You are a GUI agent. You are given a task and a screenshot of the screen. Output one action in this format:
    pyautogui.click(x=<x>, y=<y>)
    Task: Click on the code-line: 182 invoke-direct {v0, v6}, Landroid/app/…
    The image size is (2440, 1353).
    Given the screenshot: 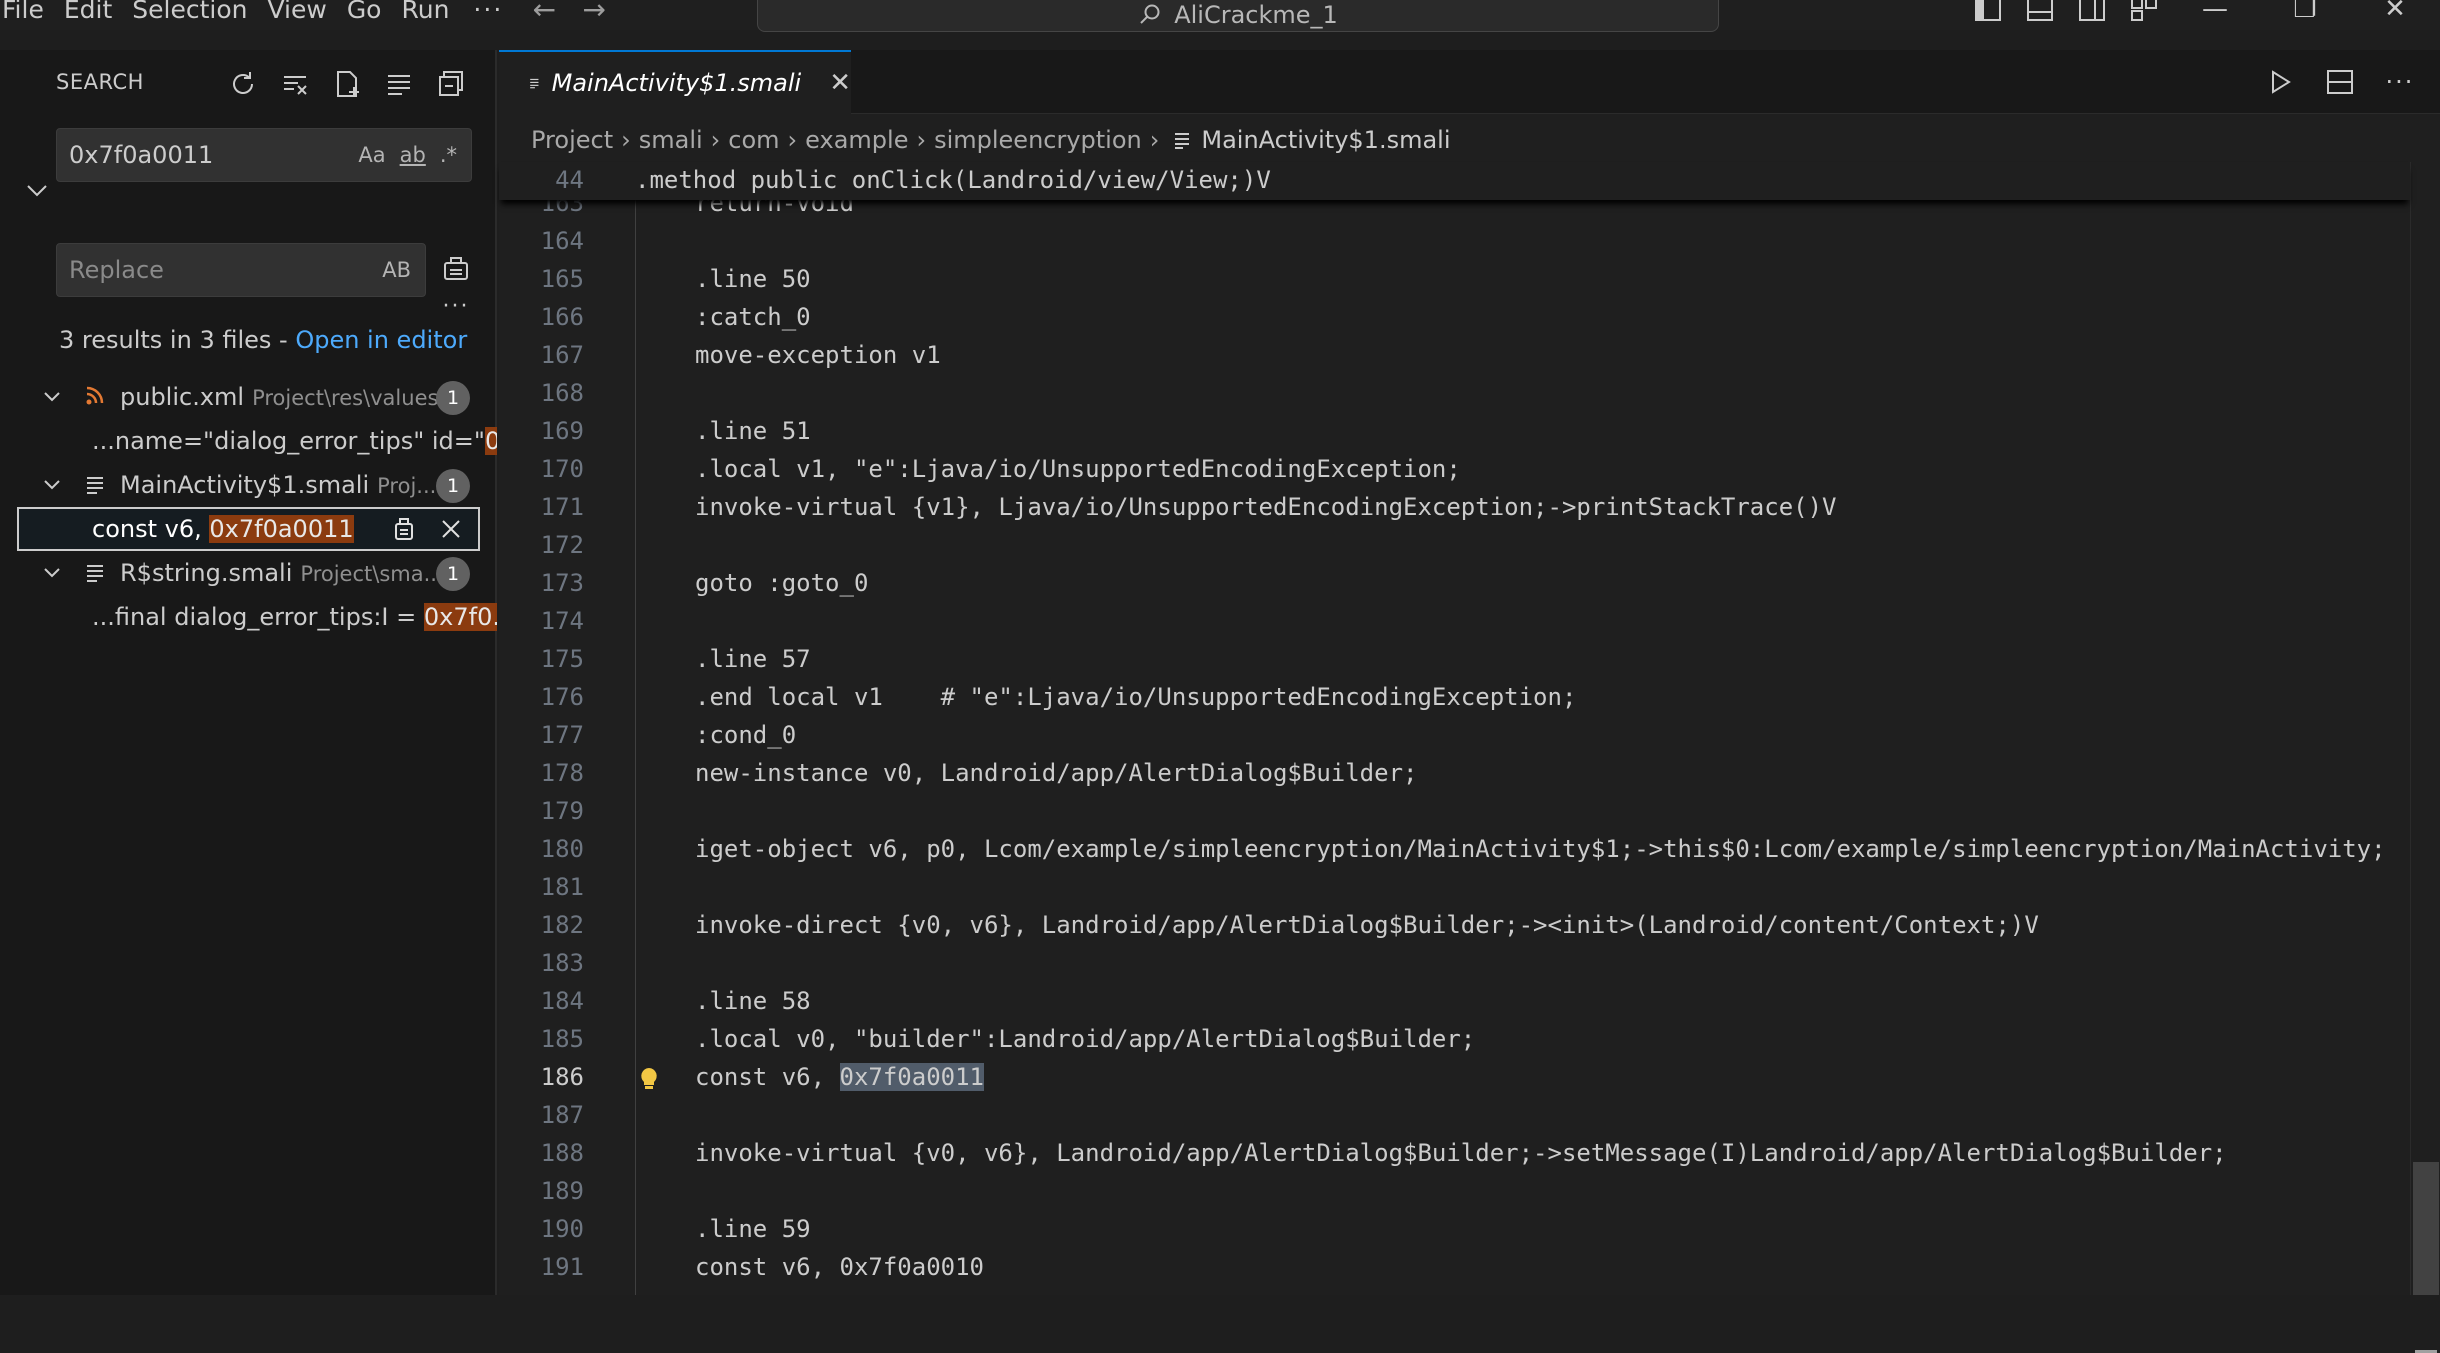 What is the action you would take?
    pyautogui.click(x=1454, y=925)
    